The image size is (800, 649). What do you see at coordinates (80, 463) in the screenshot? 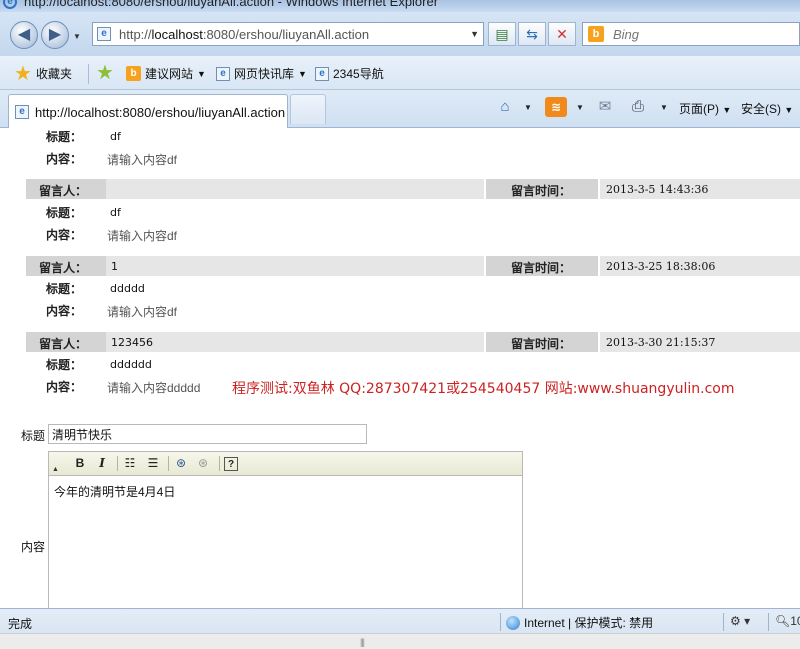
I see `bold-button: B` at bounding box center [80, 463].